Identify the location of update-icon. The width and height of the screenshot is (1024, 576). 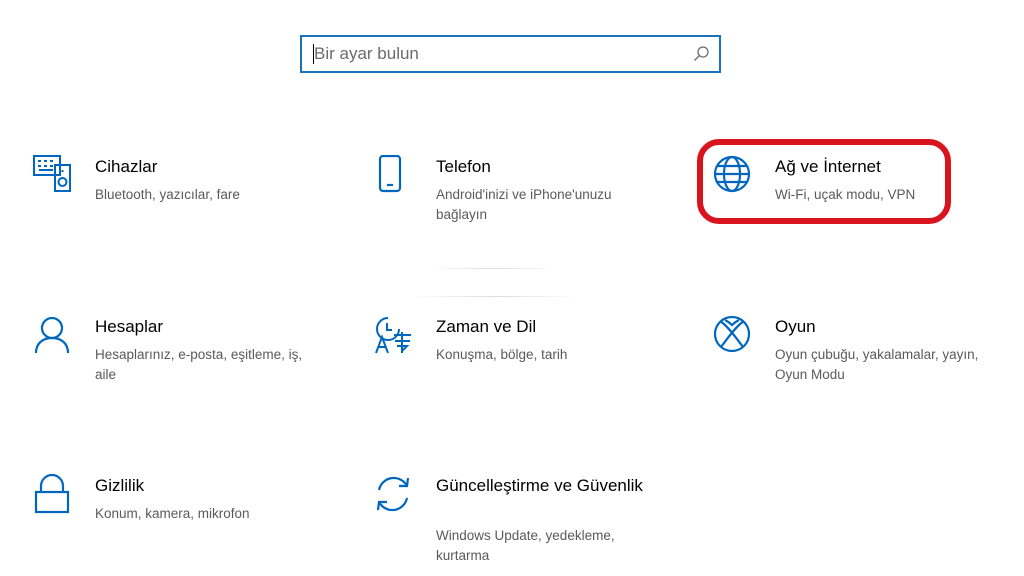
(396, 496).